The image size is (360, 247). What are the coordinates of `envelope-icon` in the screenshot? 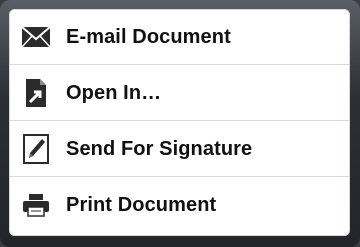 It's located at (36, 37).